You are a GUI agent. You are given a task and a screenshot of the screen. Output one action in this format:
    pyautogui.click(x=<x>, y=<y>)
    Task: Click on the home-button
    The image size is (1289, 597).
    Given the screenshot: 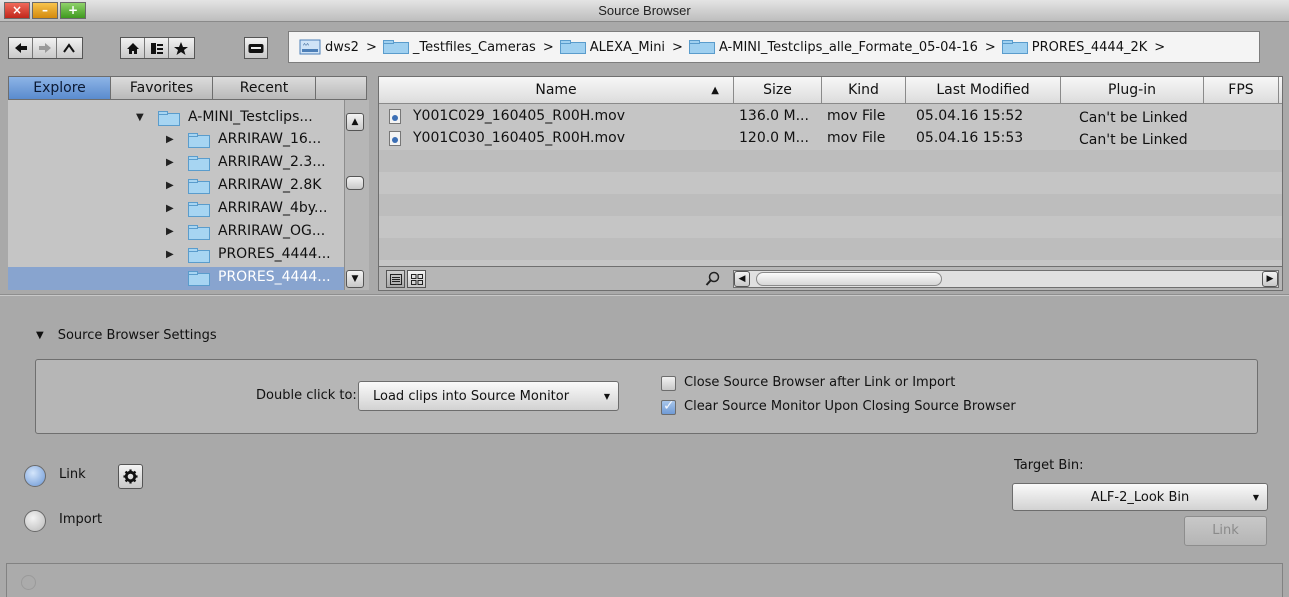 What is the action you would take?
    pyautogui.click(x=133, y=48)
    